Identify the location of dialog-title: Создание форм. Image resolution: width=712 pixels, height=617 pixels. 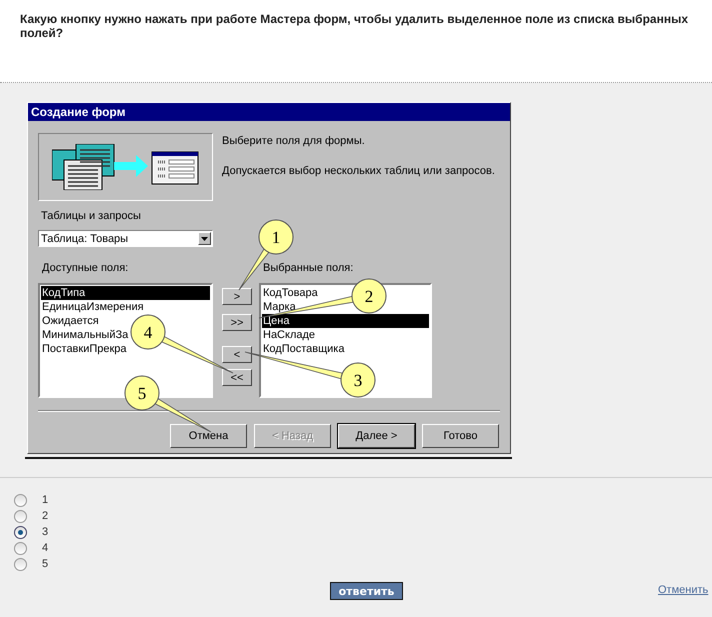
(269, 112).